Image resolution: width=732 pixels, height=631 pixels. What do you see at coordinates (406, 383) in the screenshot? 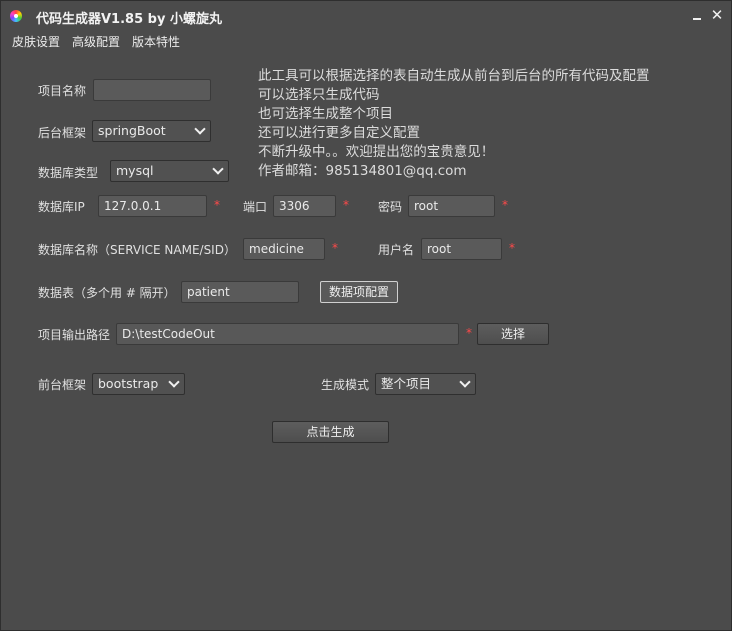
I see `gen-mode-value: 整个项目` at bounding box center [406, 383].